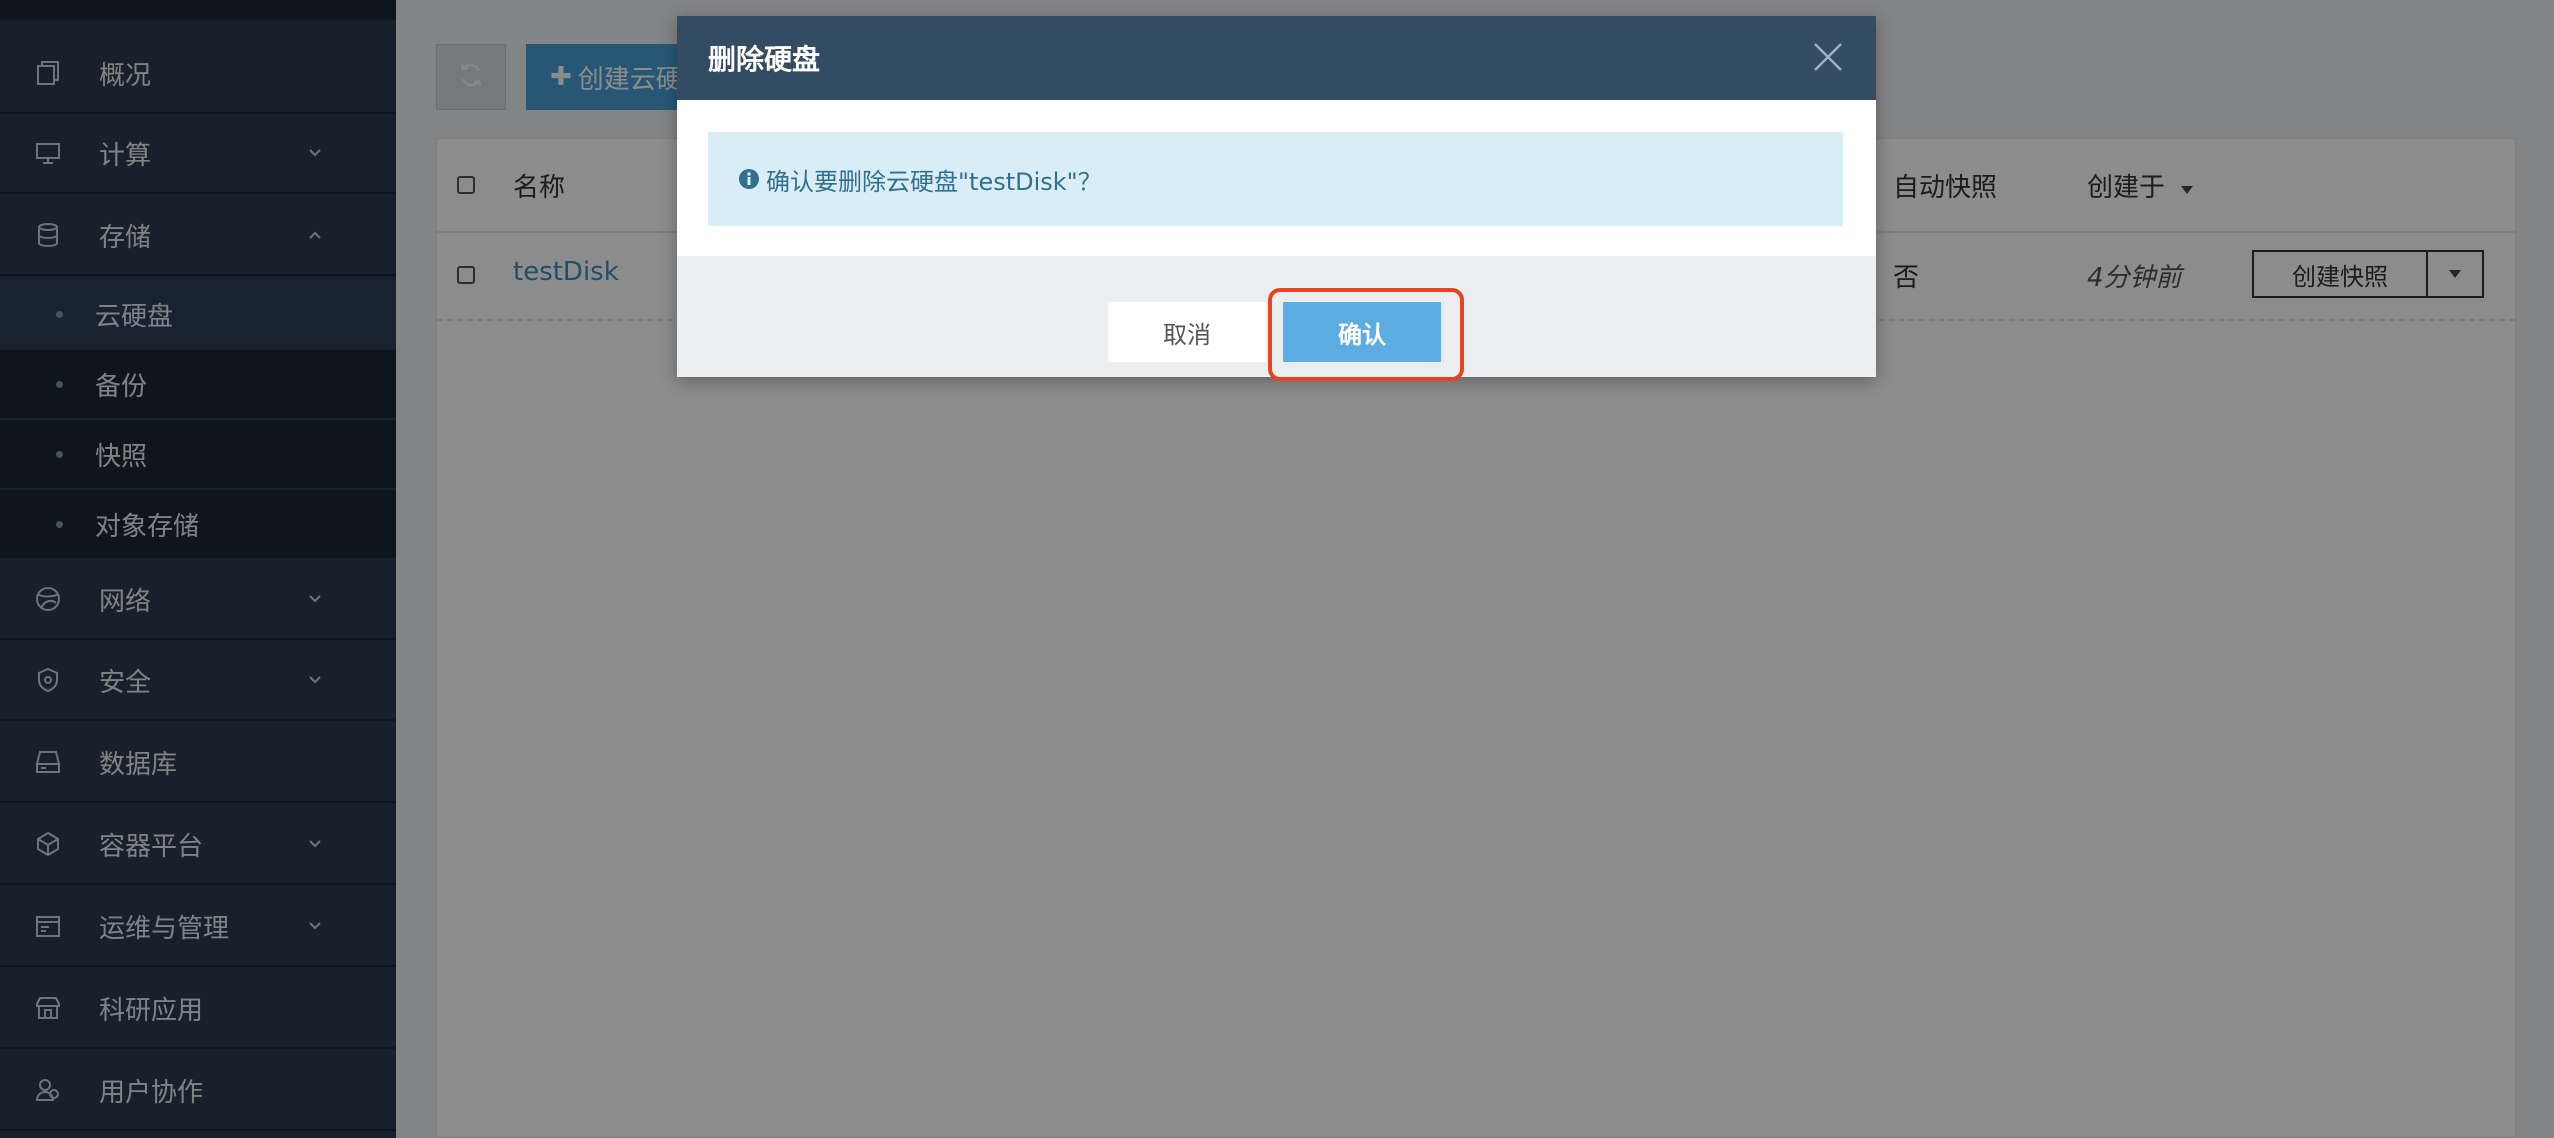 The width and height of the screenshot is (2554, 1138). Describe the element at coordinates (749, 179) in the screenshot. I see `info-icon` at that location.